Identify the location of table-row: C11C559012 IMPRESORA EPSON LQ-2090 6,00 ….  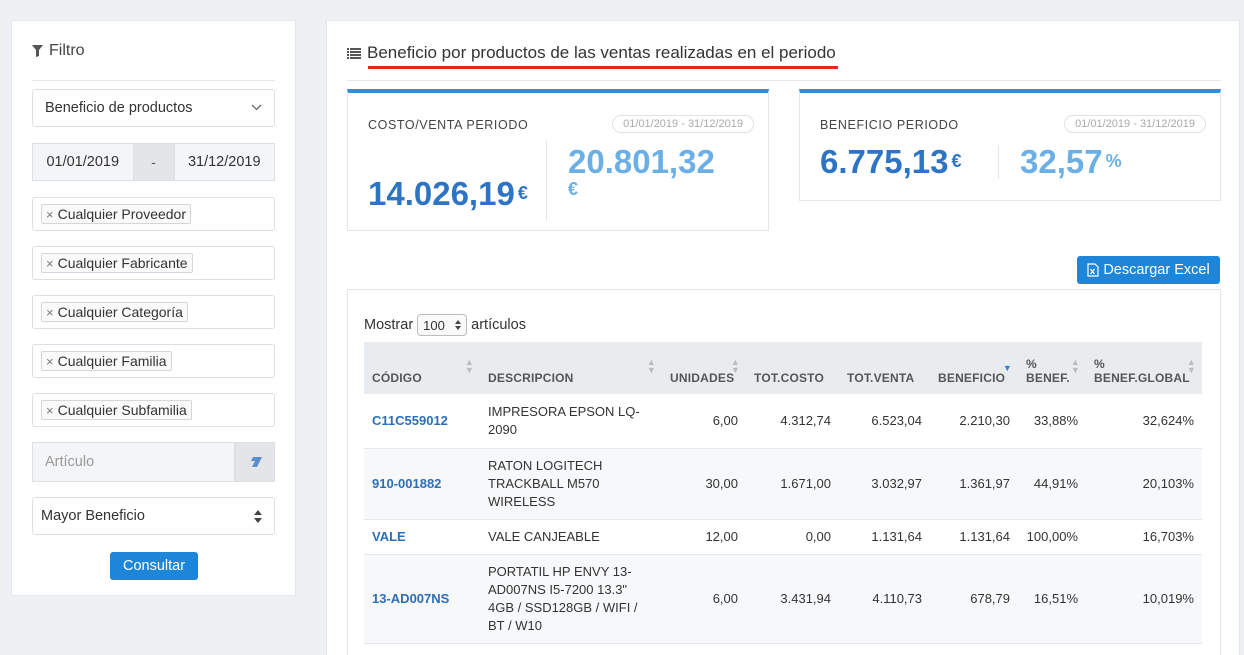
(783, 421).